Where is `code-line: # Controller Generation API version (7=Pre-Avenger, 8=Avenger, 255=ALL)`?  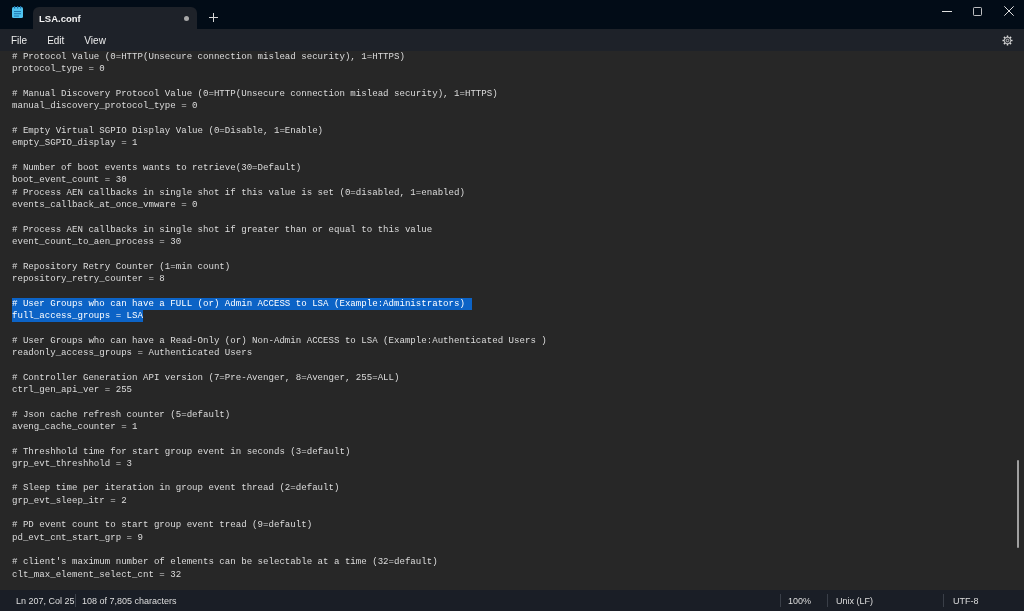 code-line: # Controller Generation API version (7=Pre-Avenger, 8=Avenger, 255=ALL) is located at coordinates (206, 377).